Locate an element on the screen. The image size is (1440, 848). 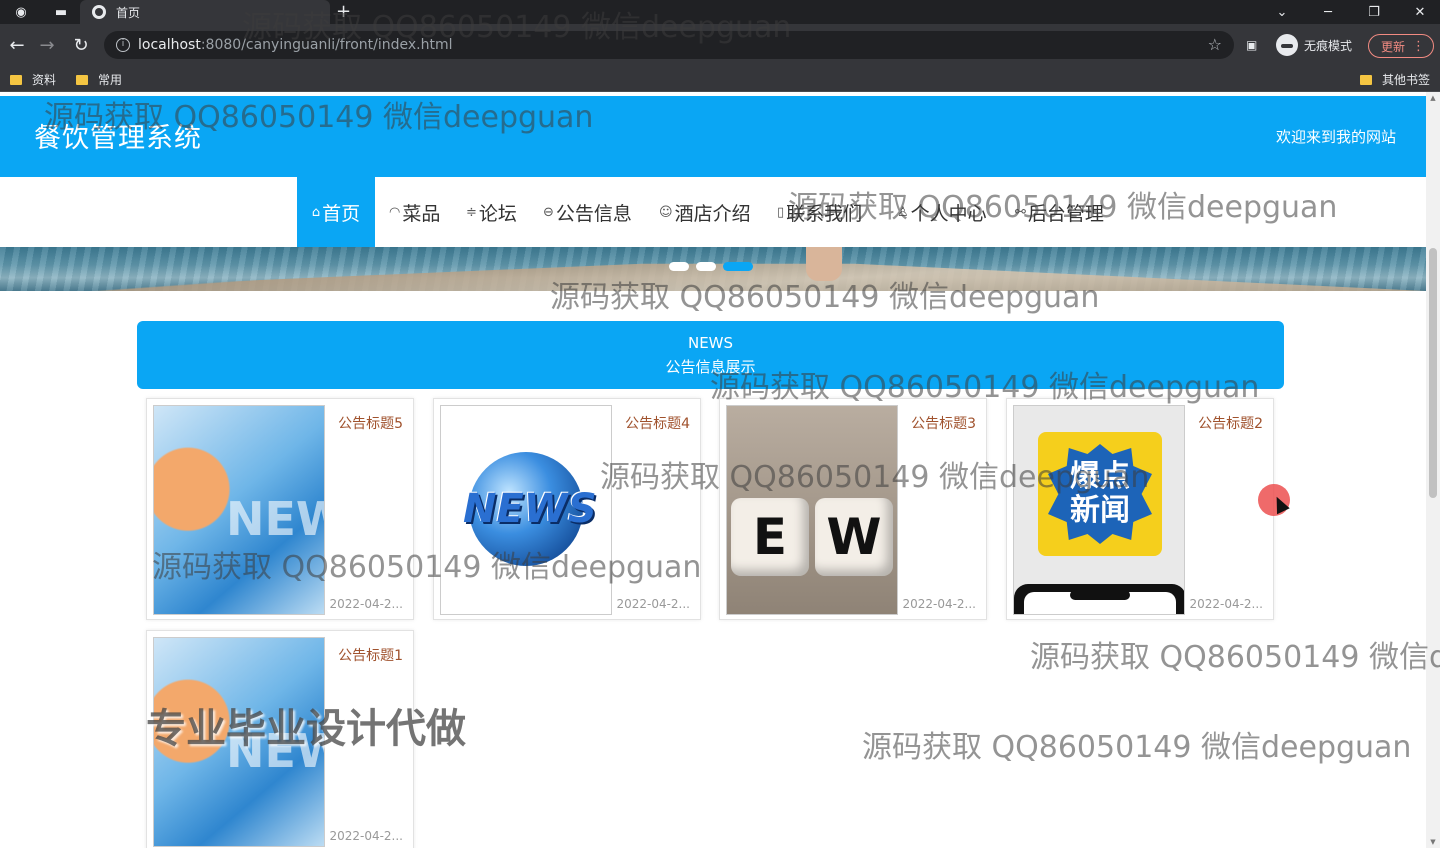
side-panel-icon: ▣ is located at coordinates (1251, 45).